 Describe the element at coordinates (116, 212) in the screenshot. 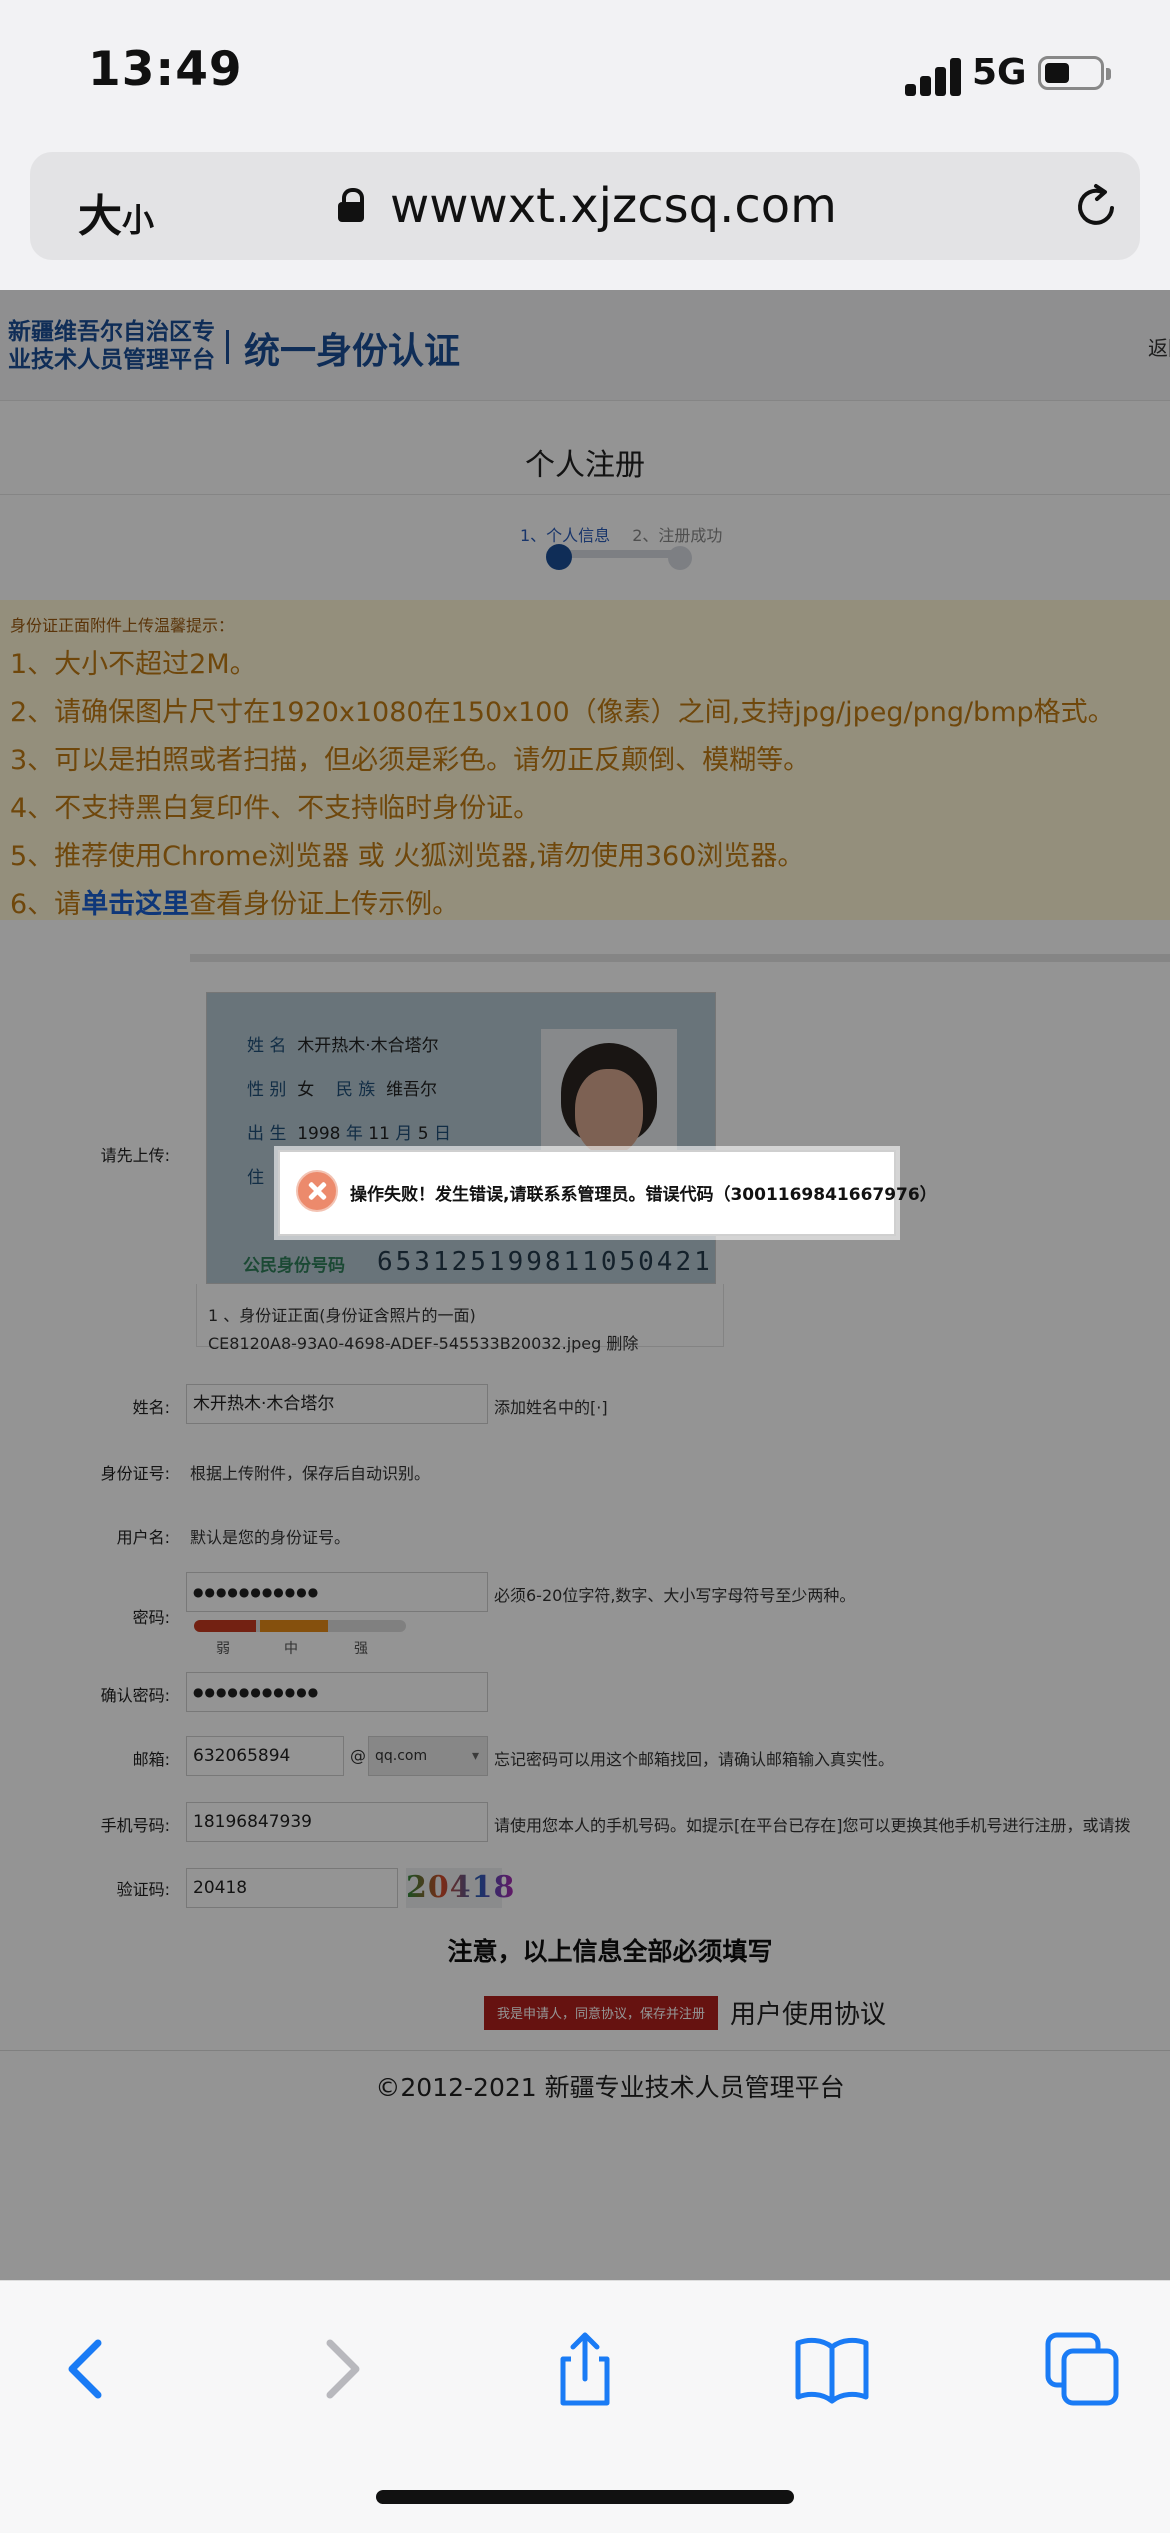

I see `text-size-button: 大小` at that location.